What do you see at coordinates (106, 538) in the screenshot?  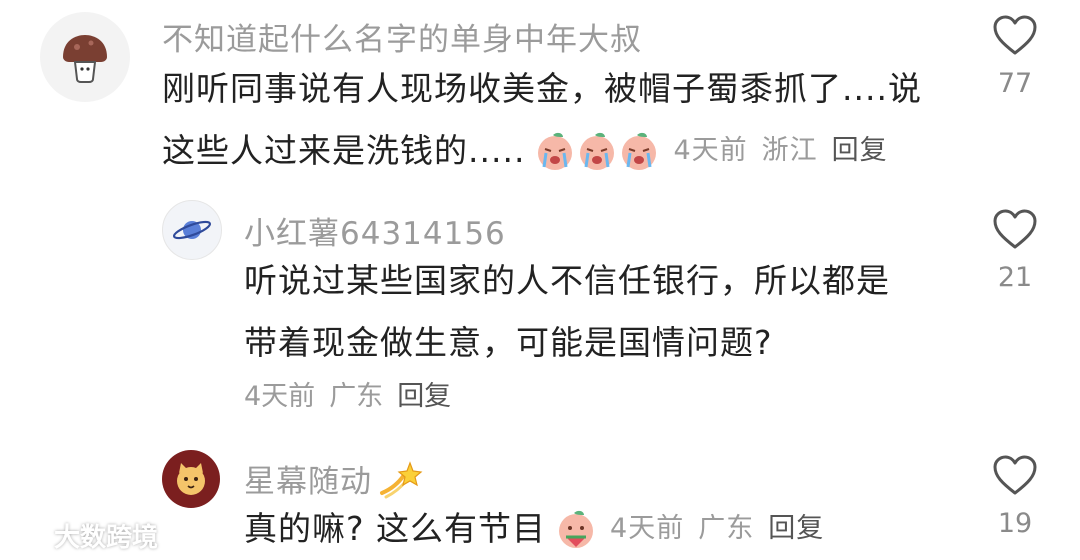 I see `watermark-text: 大数跨境` at bounding box center [106, 538].